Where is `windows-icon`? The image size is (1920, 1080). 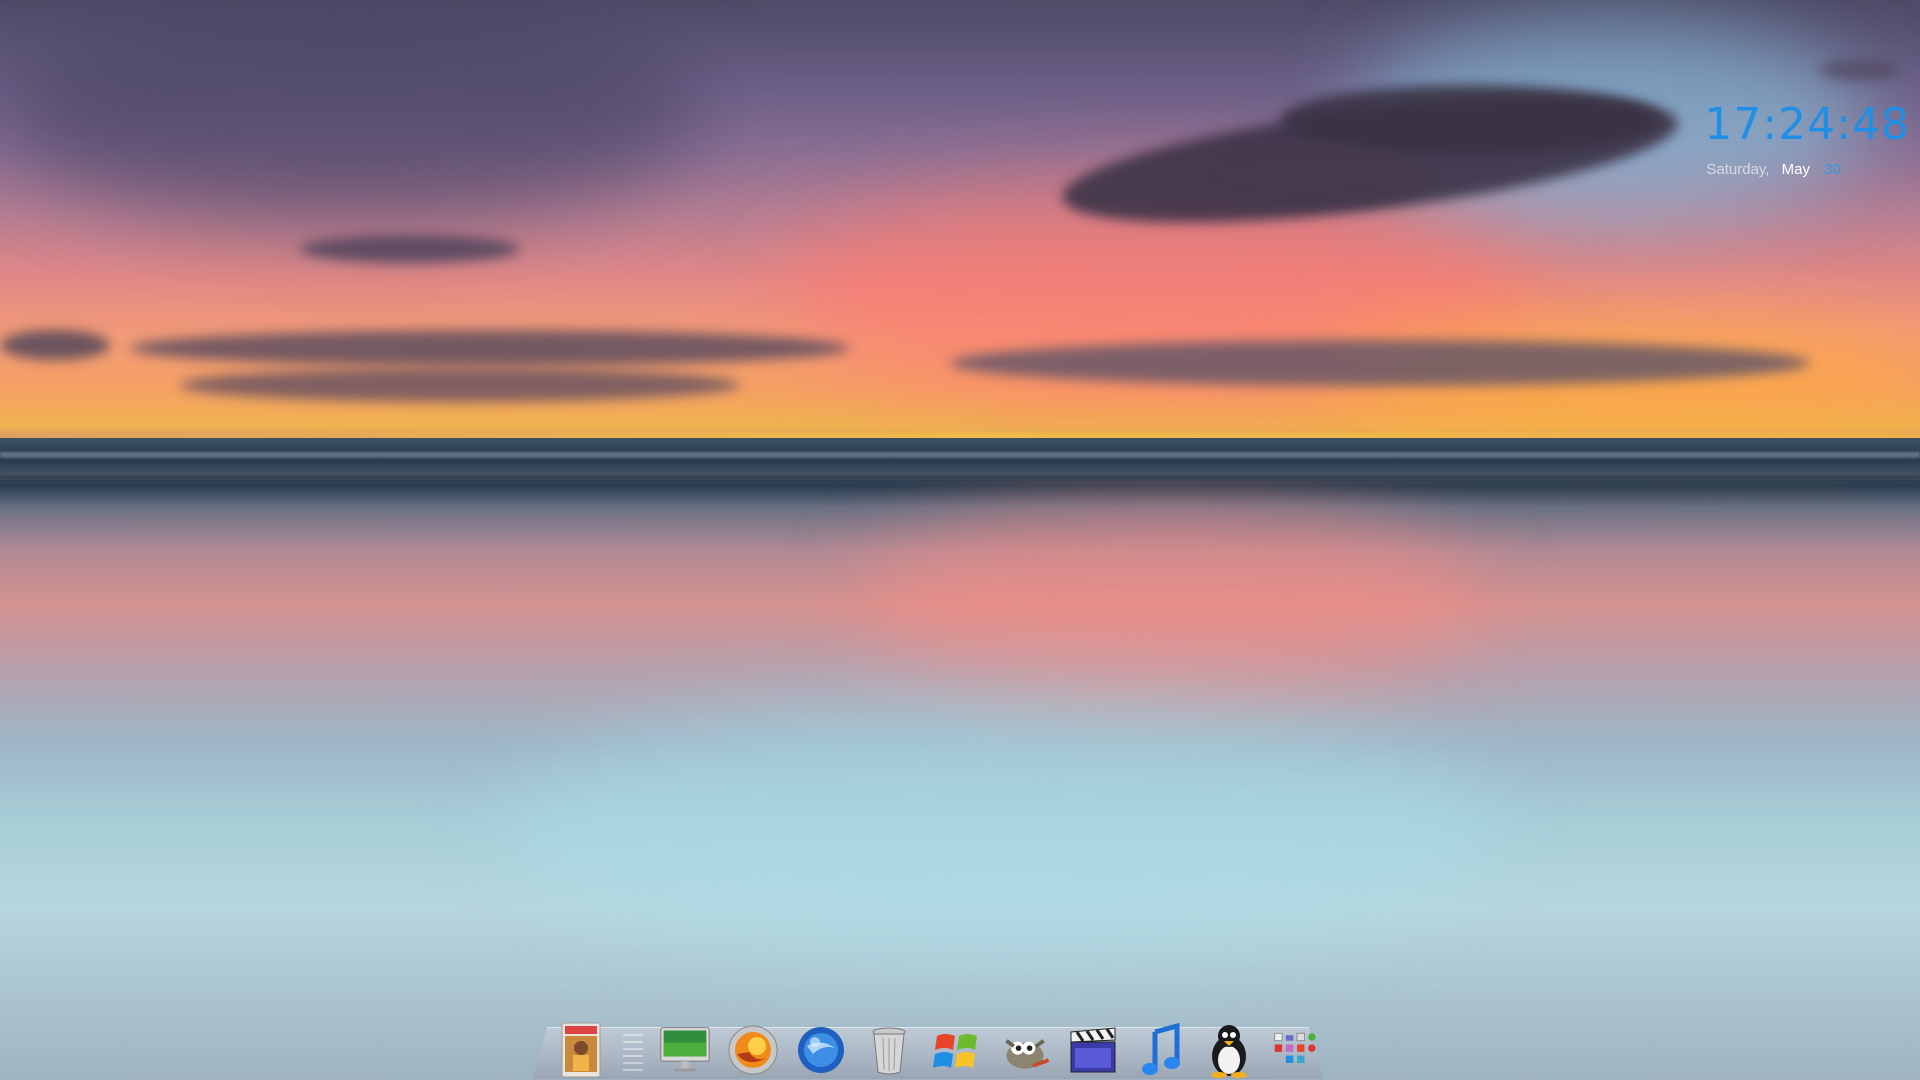 windows-icon is located at coordinates (957, 1050).